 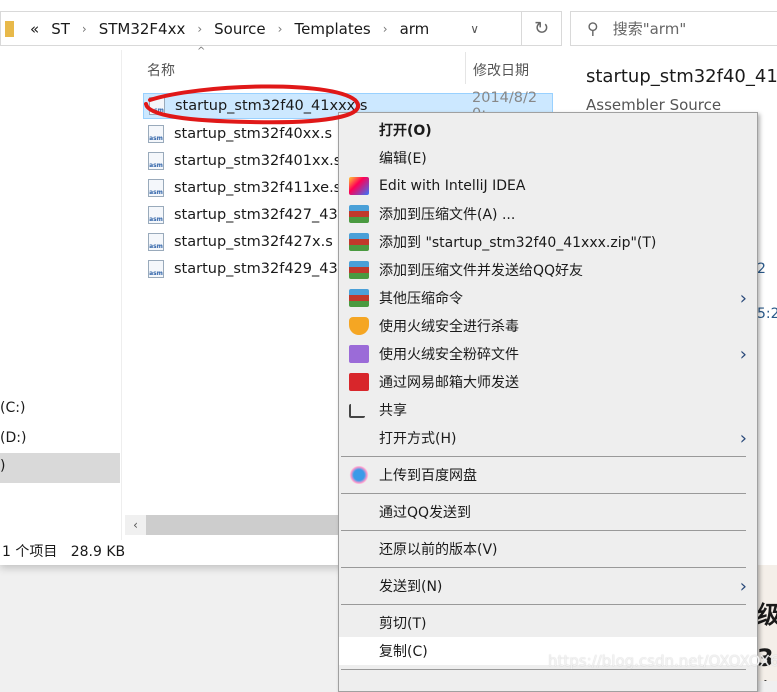 What do you see at coordinates (465, 68) in the screenshot?
I see `column-divider` at bounding box center [465, 68].